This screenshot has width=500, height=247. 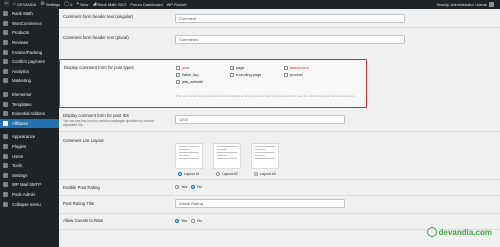 What do you see at coordinates (6, 4) in the screenshot?
I see `wordpress-logo-icon: ⓦ` at bounding box center [6, 4].